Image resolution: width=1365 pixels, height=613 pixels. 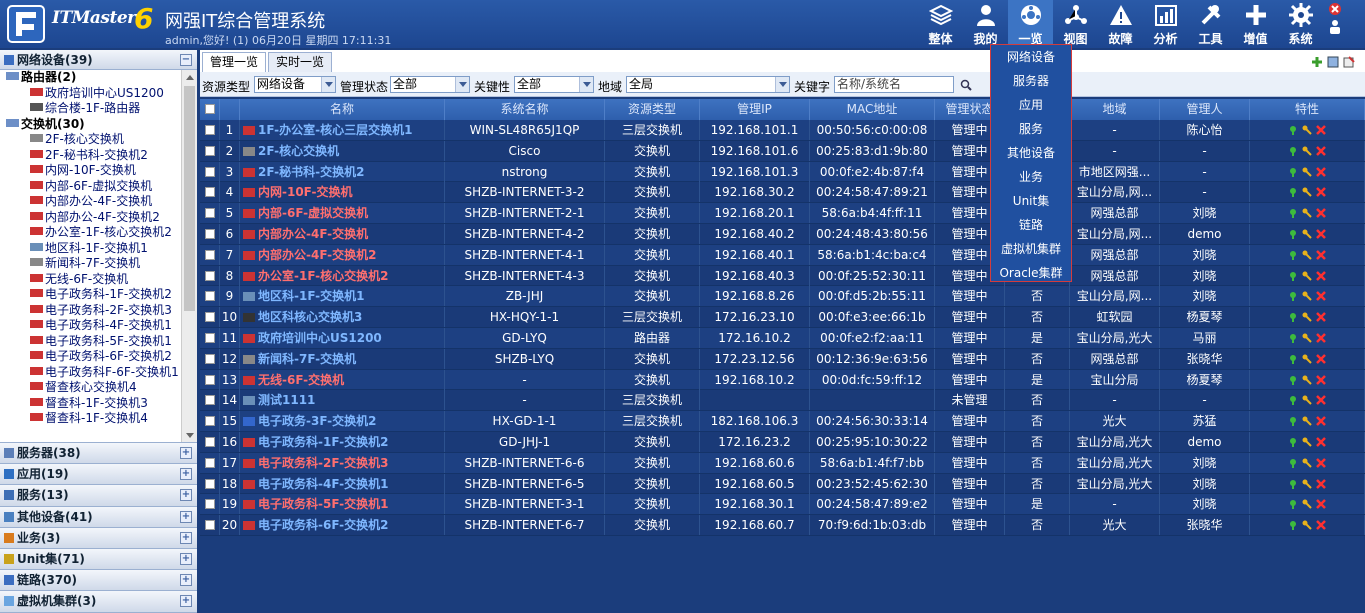 What do you see at coordinates (98, 125) in the screenshot?
I see `tree-group: 交换机(30)` at bounding box center [98, 125].